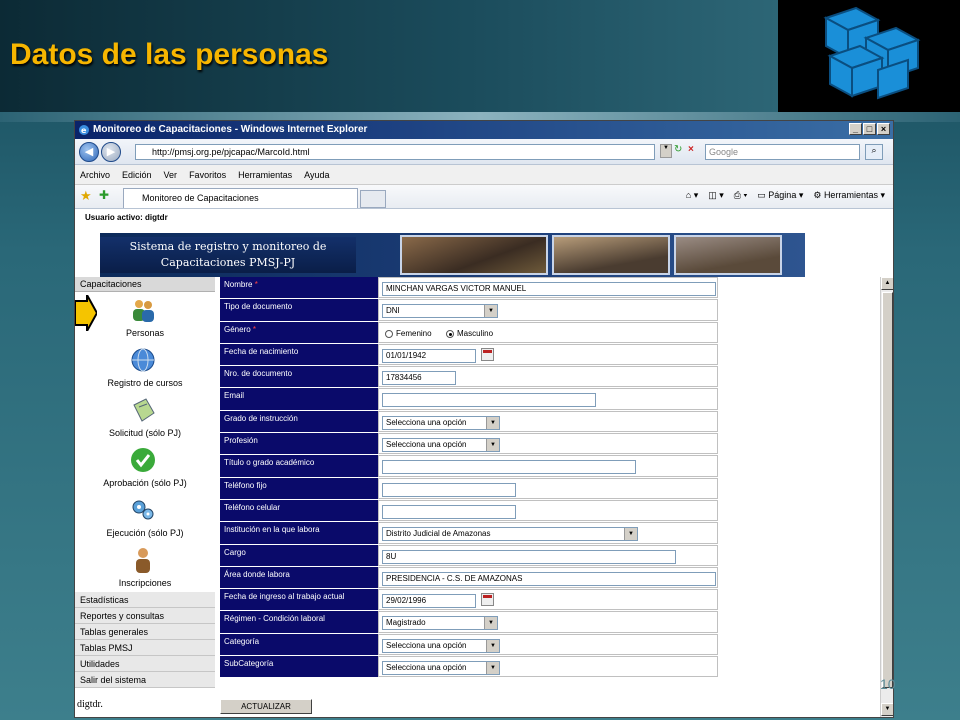 The image size is (960, 720). Describe the element at coordinates (169, 54) in the screenshot. I see `slide-title: Datos de las personas` at that location.